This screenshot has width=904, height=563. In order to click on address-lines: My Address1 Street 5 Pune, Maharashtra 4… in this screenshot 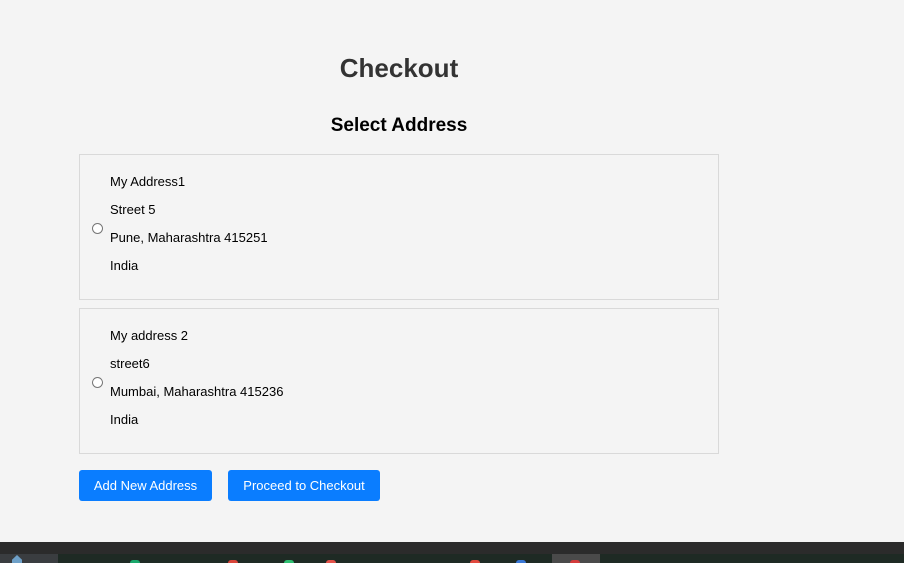, I will do `click(189, 230)`.